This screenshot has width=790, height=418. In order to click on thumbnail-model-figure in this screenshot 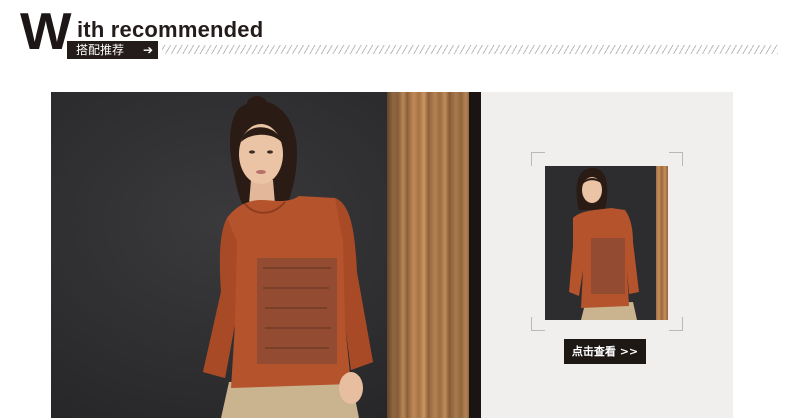, I will do `click(604, 244)`.